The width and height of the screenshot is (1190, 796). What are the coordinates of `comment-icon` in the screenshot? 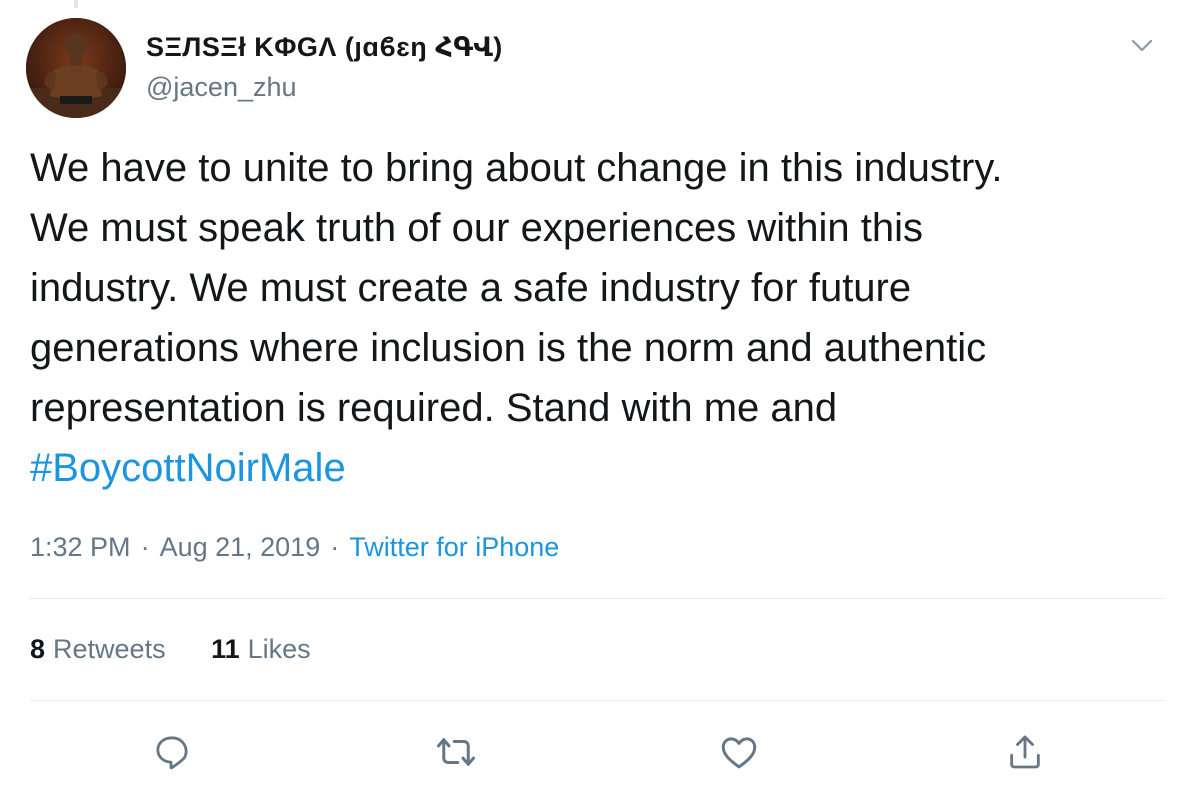 It's located at (172, 753).